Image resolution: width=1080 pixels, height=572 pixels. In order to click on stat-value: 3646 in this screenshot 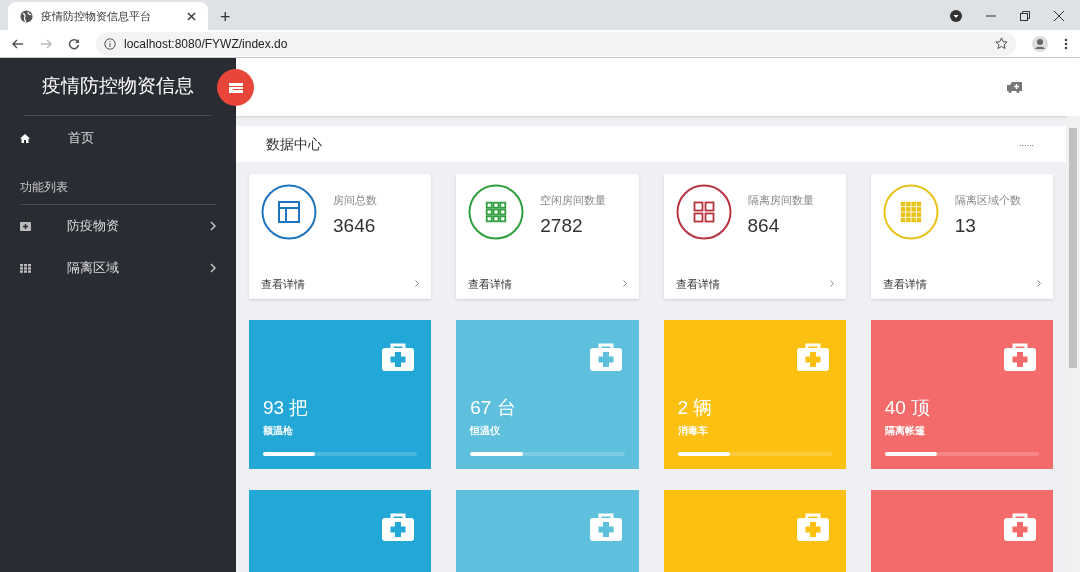, I will do `click(355, 225)`.